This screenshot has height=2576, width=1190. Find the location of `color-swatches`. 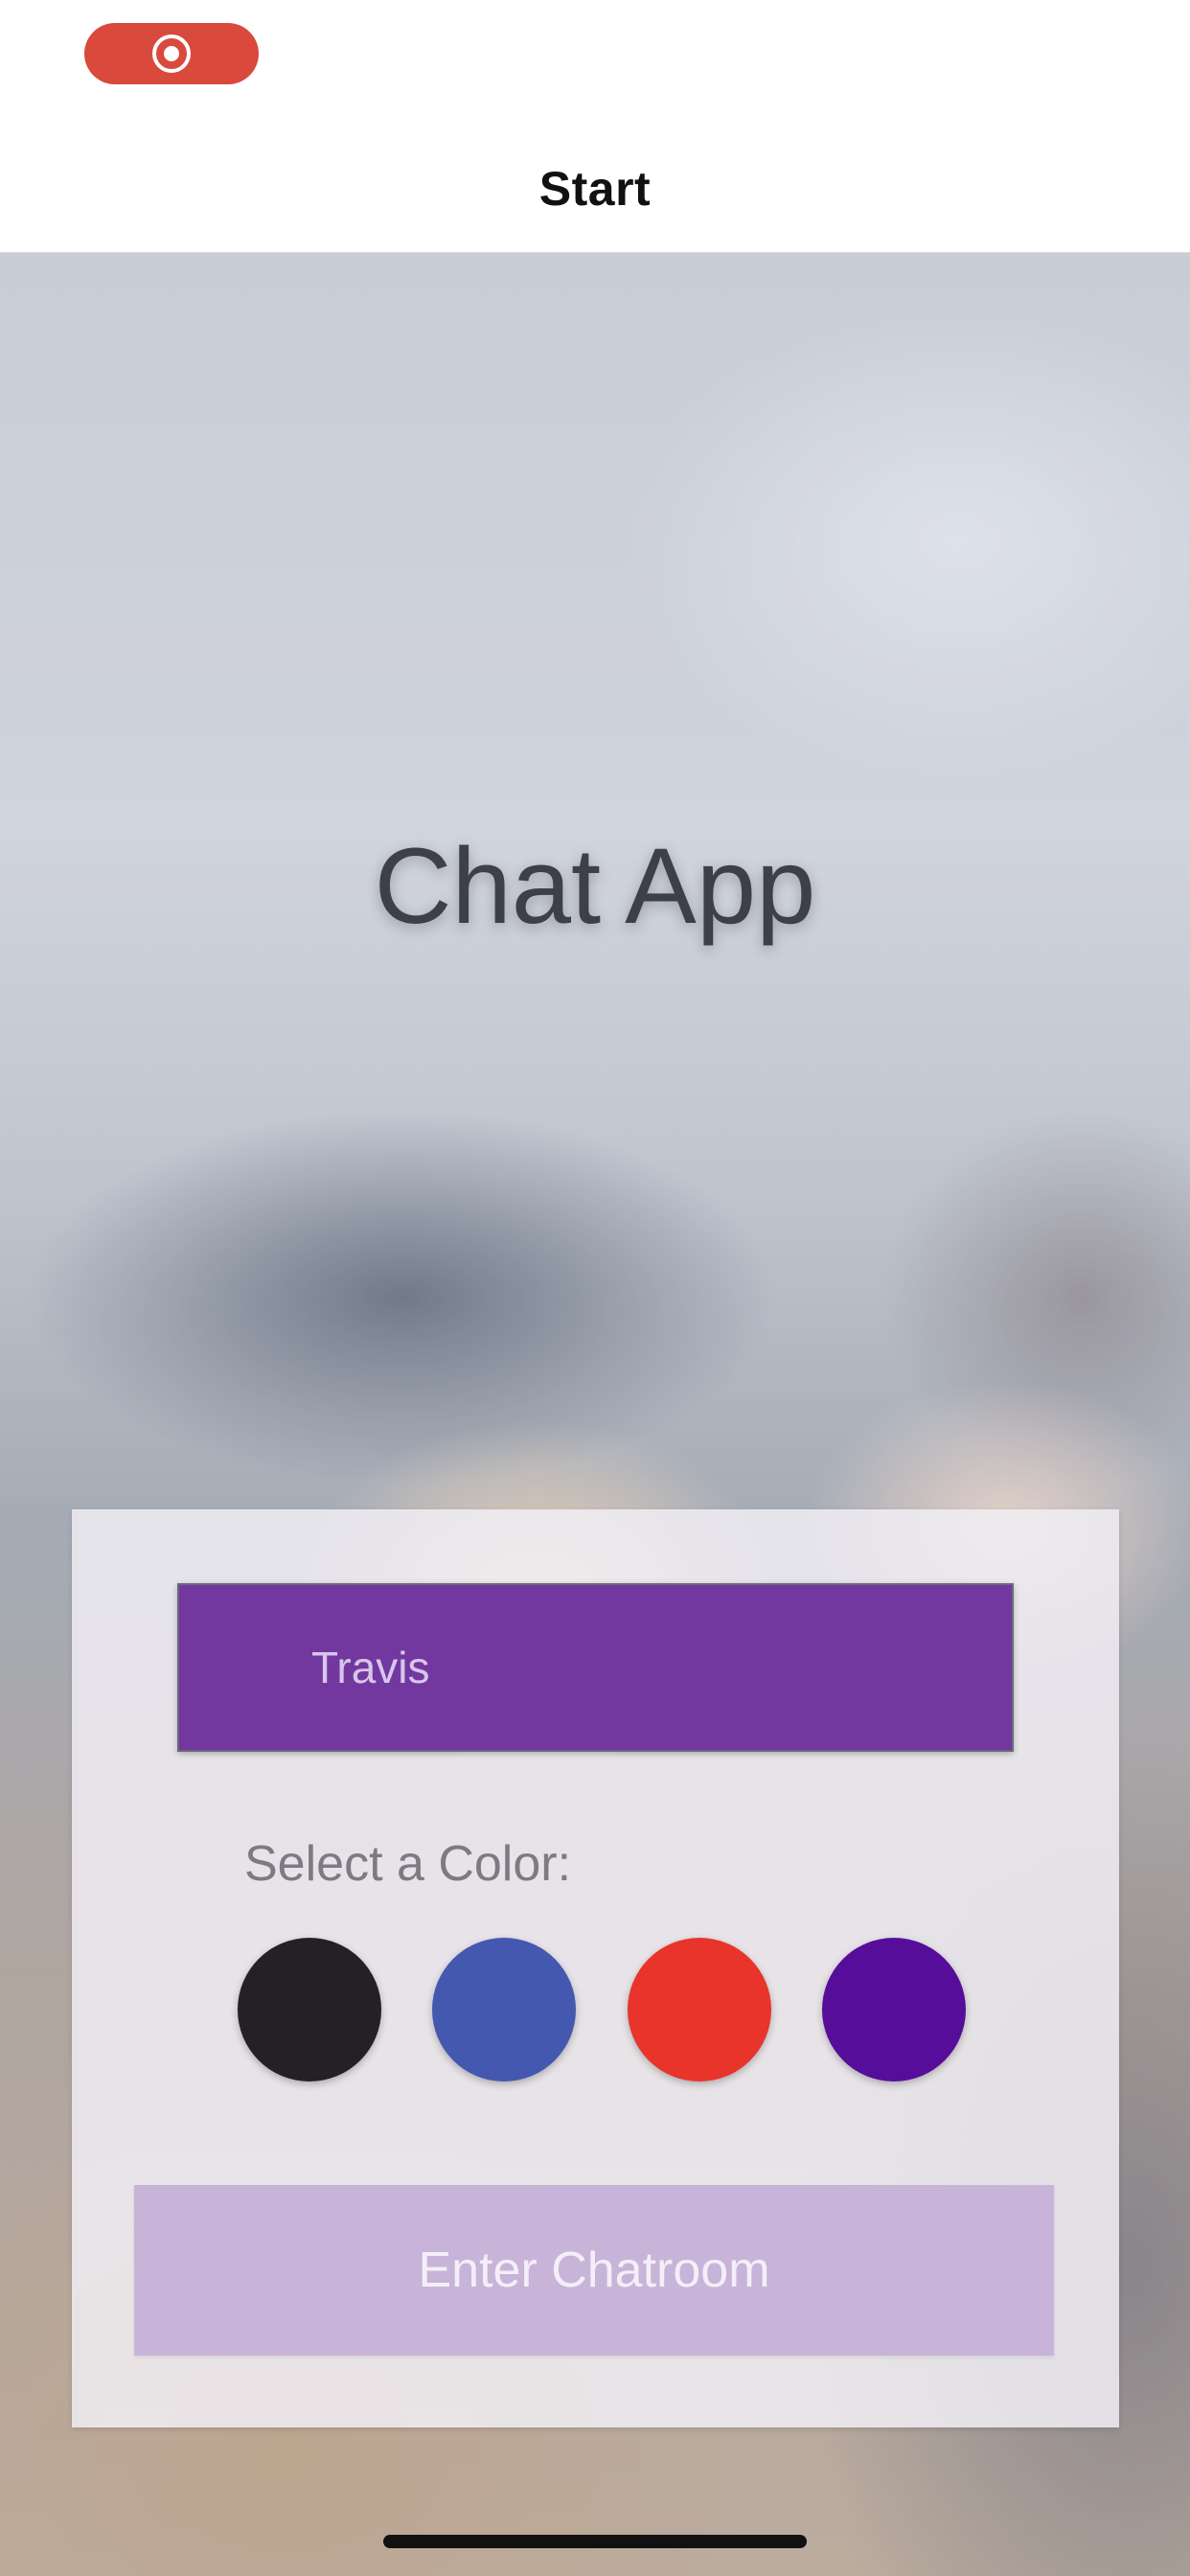

color-swatches is located at coordinates (602, 2010).